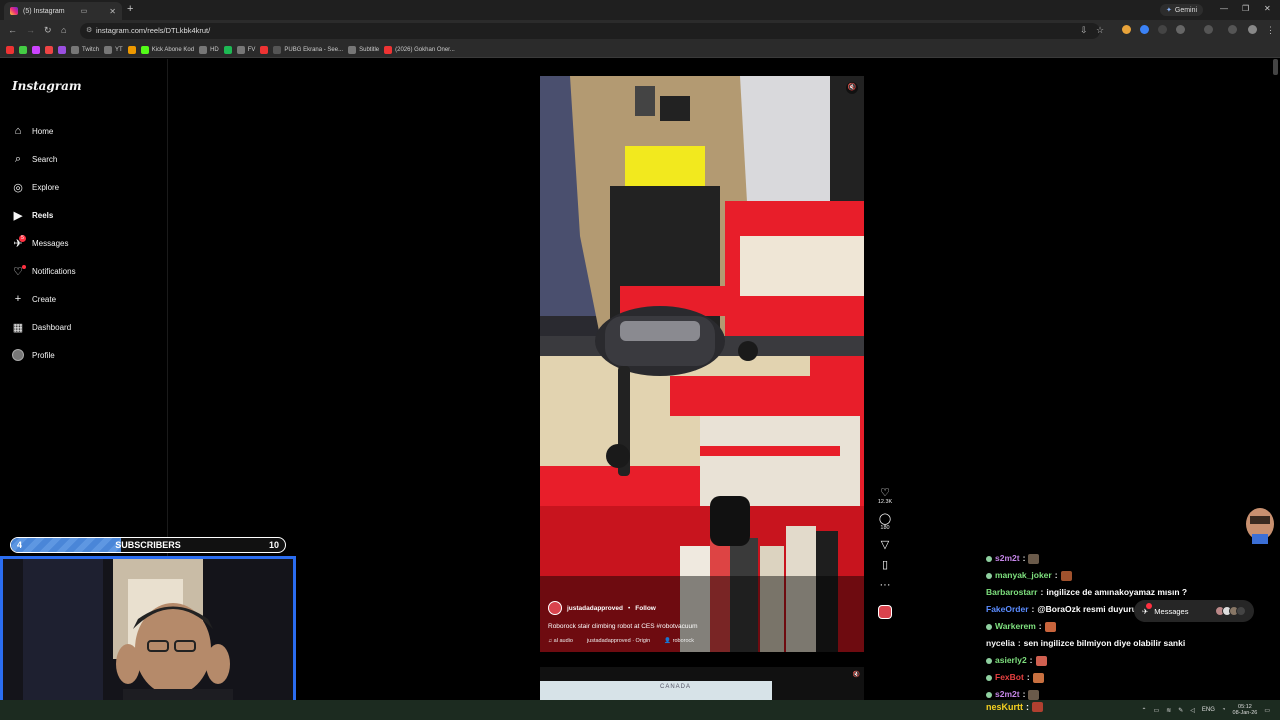 The width and height of the screenshot is (1280, 720). What do you see at coordinates (1224, 8) in the screenshot?
I see `minimize-icon: —` at bounding box center [1224, 8].